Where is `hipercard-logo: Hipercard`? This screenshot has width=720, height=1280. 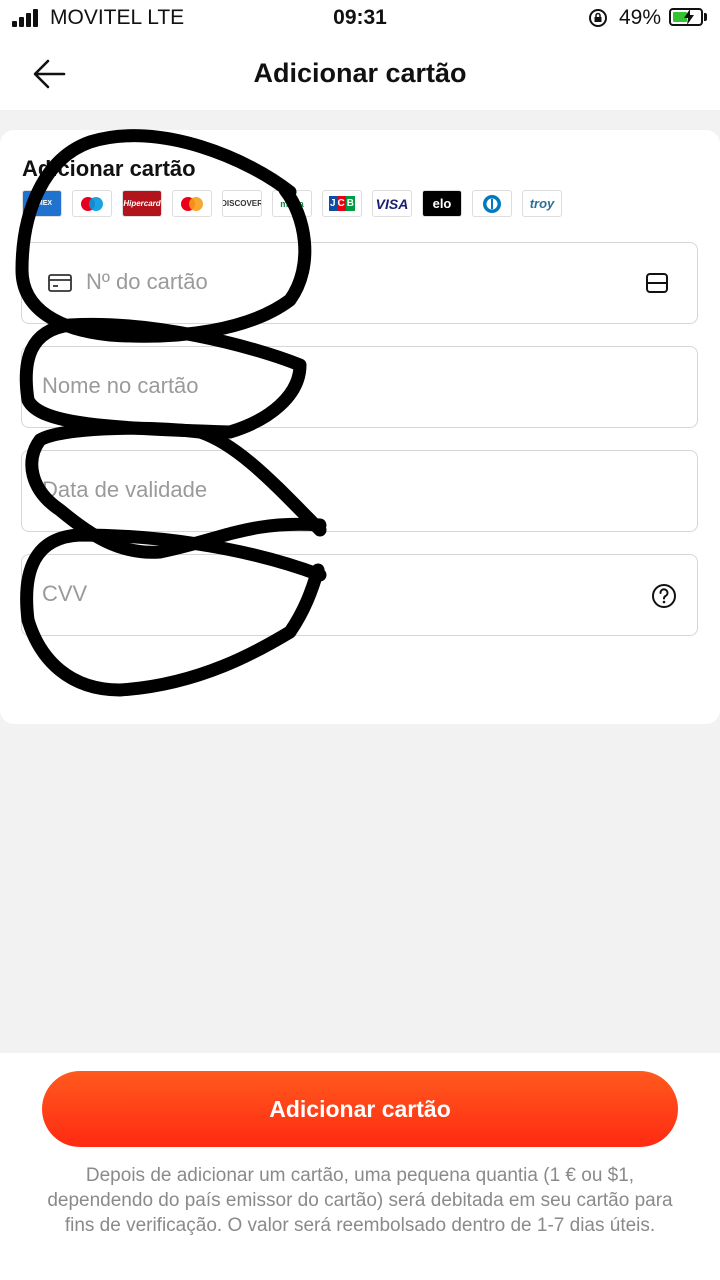
hipercard-logo: Hipercard is located at coordinates (142, 203).